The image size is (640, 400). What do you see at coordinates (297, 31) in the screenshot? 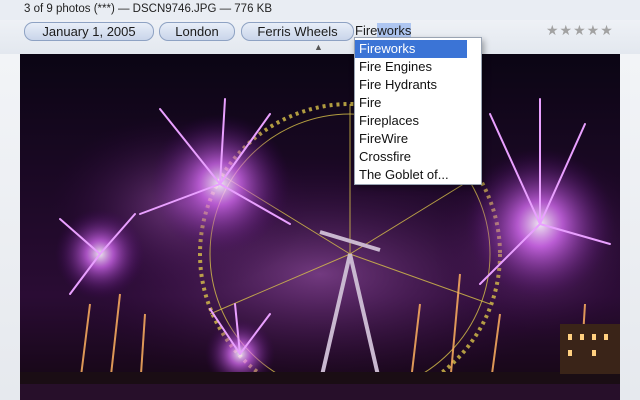
I see `tag-ferris-wheels: Ferris Wheels` at bounding box center [297, 31].